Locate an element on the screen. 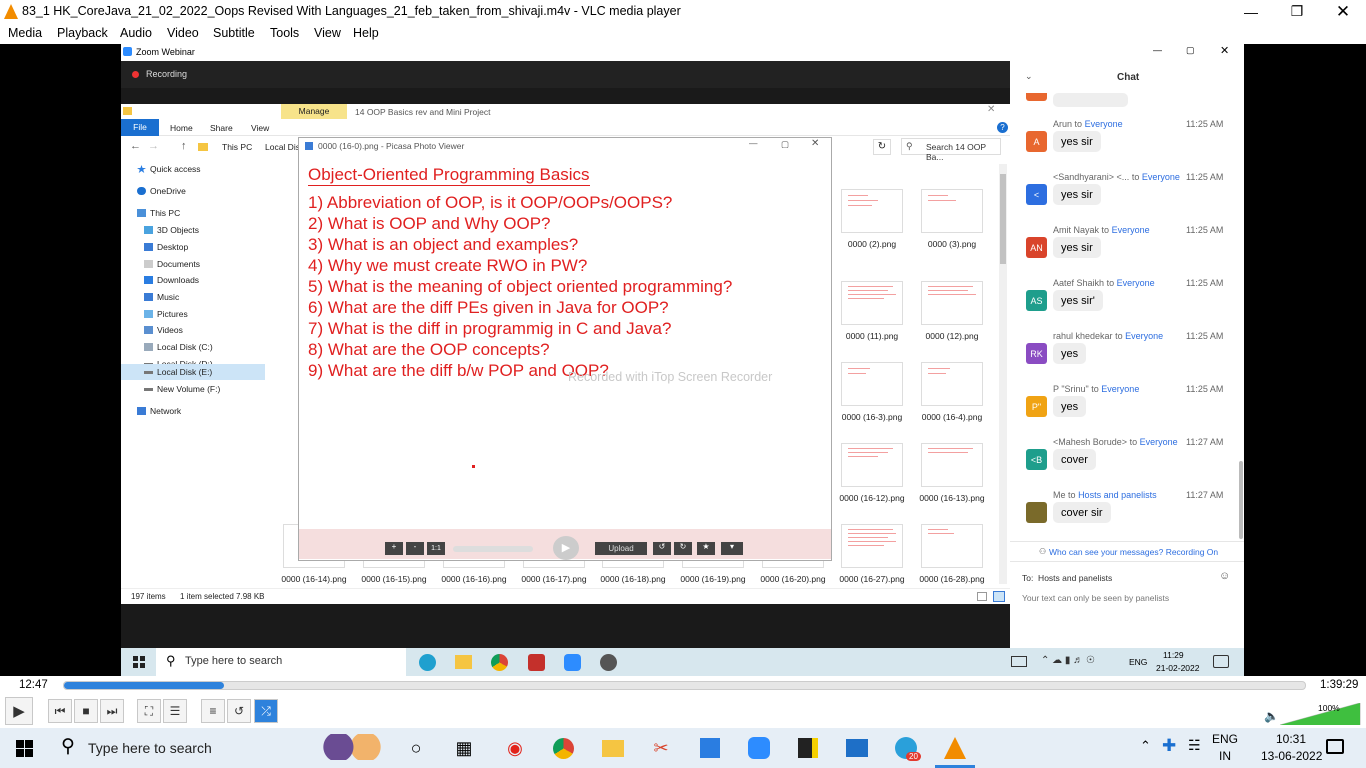 Image resolution: width=1366 pixels, height=768 pixels. file-label: 0000 (11).png is located at coordinates (872, 336).